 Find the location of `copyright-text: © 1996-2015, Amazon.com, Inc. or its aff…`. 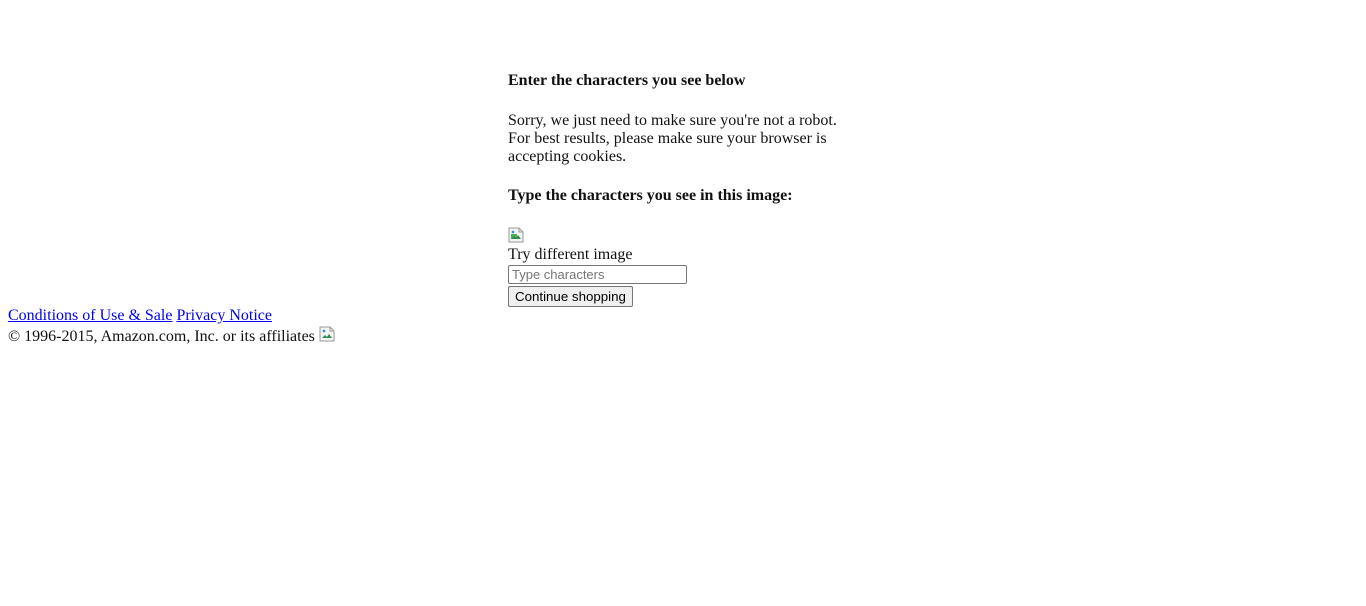

copyright-text: © 1996-2015, Amazon.com, Inc. or its aff… is located at coordinates (161, 336).